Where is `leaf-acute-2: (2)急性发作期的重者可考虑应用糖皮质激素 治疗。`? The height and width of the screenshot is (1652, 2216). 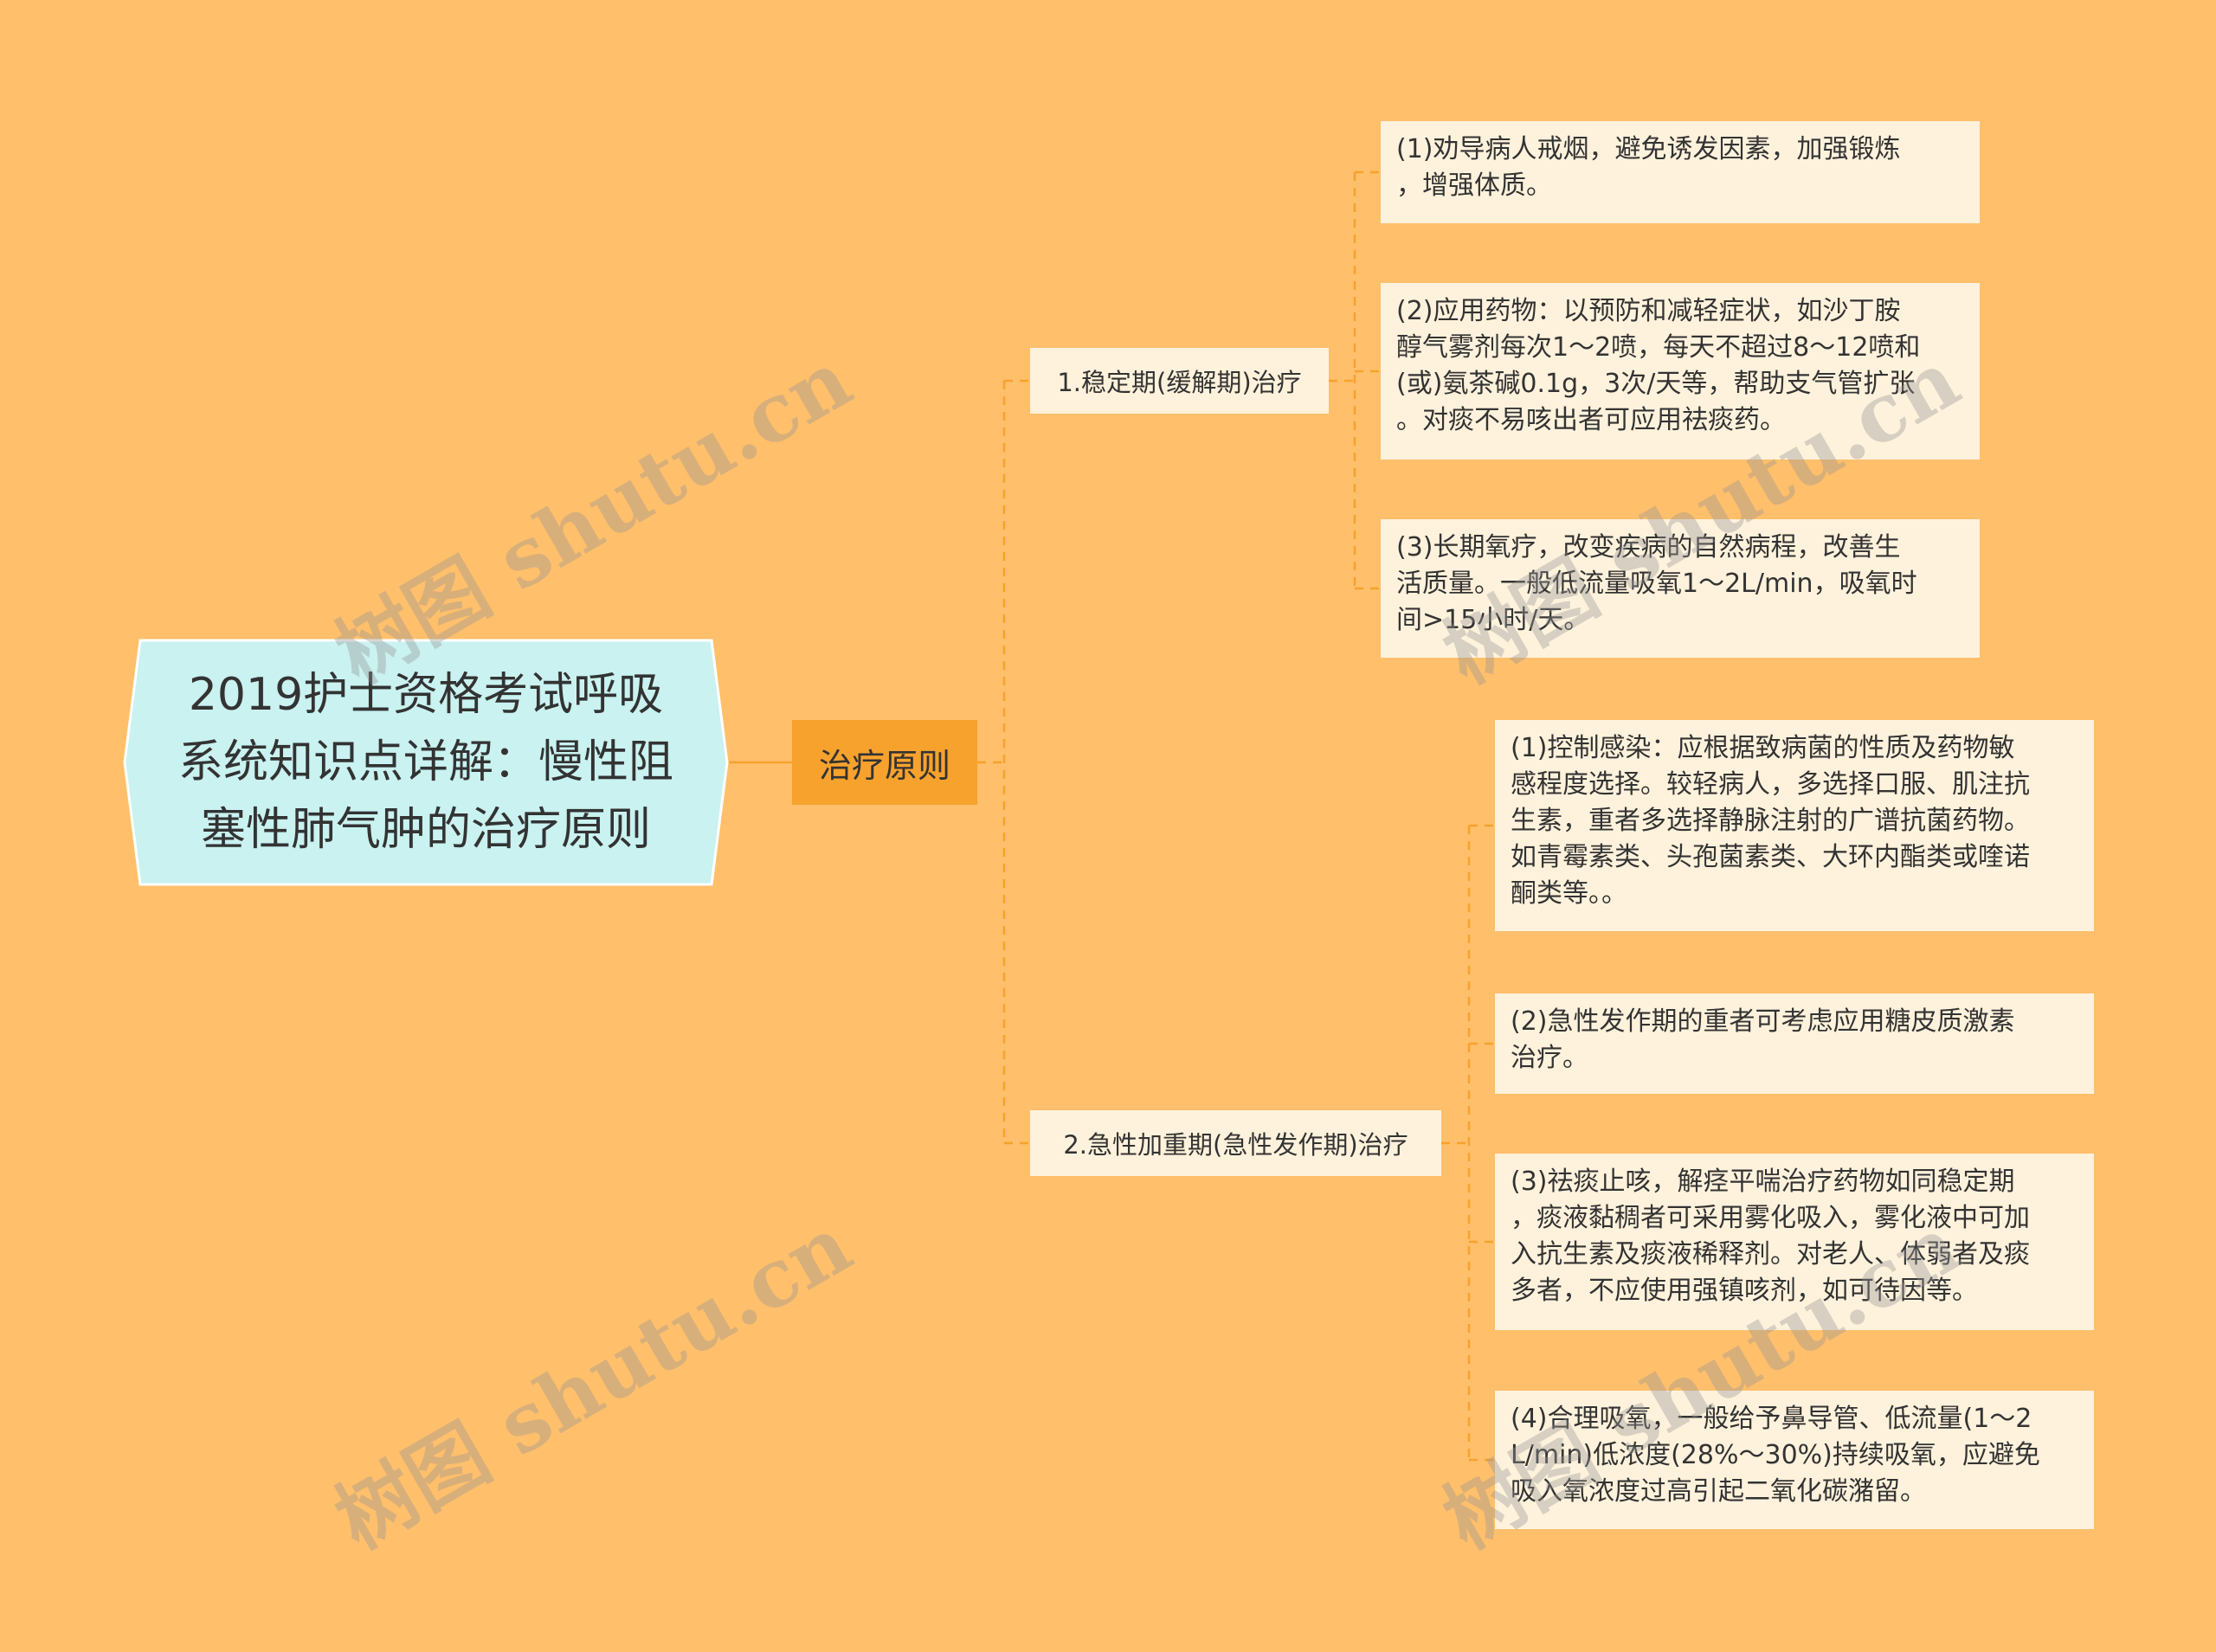 leaf-acute-2: (2)急性发作期的重者可考虑应用糖皮质激素 治疗。 is located at coordinates (1794, 1043).